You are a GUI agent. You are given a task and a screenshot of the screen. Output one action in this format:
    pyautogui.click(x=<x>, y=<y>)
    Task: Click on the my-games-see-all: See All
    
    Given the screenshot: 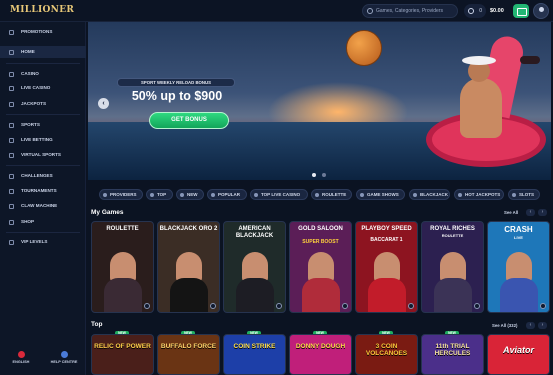 What is the action you would take?
    pyautogui.click(x=511, y=212)
    